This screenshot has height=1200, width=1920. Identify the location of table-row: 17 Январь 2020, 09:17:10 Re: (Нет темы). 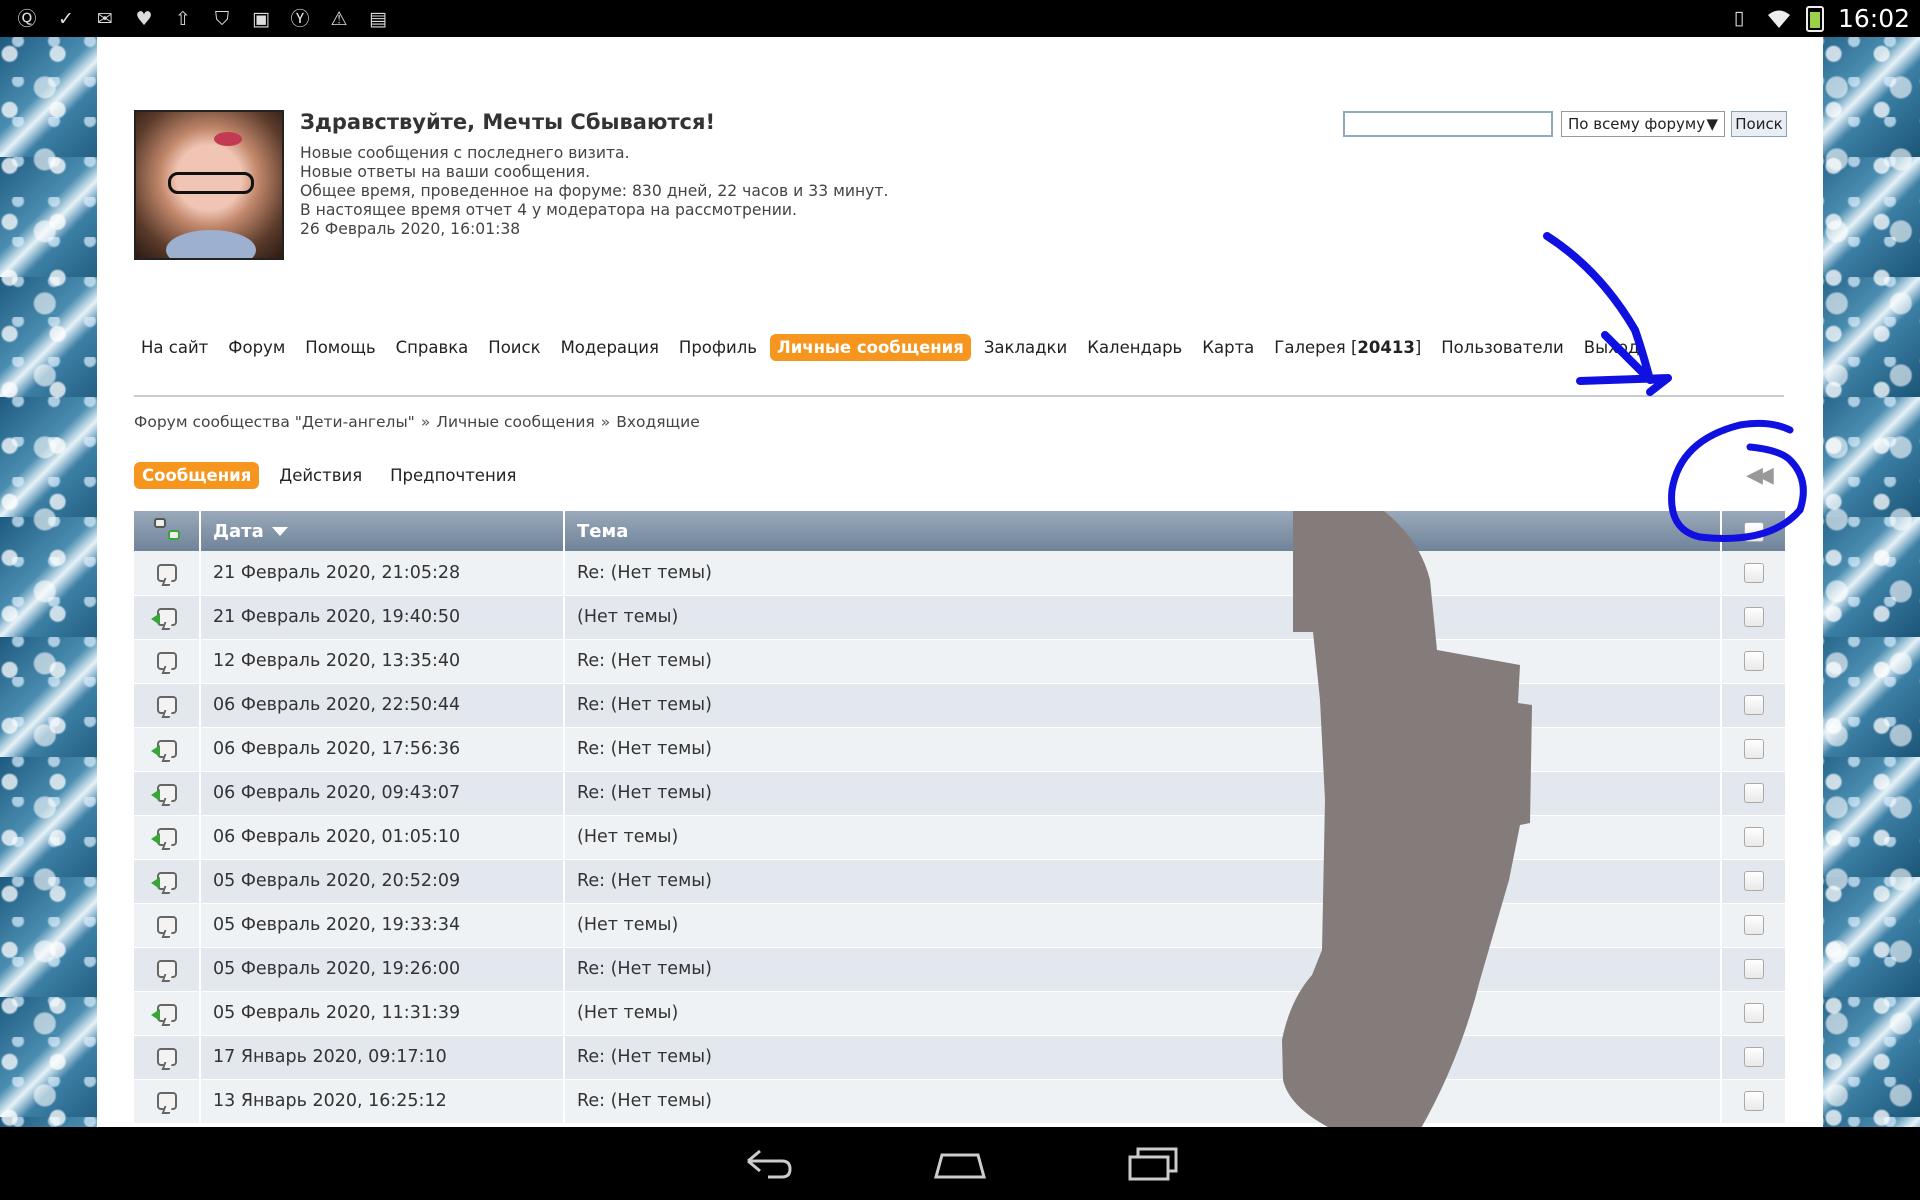
(959, 1057).